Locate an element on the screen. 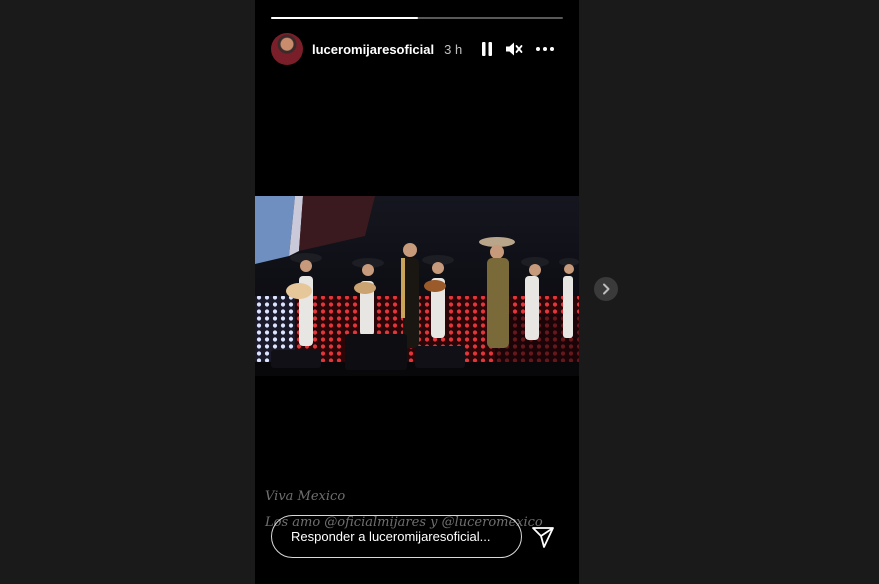 Image resolution: width=879 pixels, height=584 pixels. story-header: luceromijaresoficial 3 h is located at coordinates (417, 49).